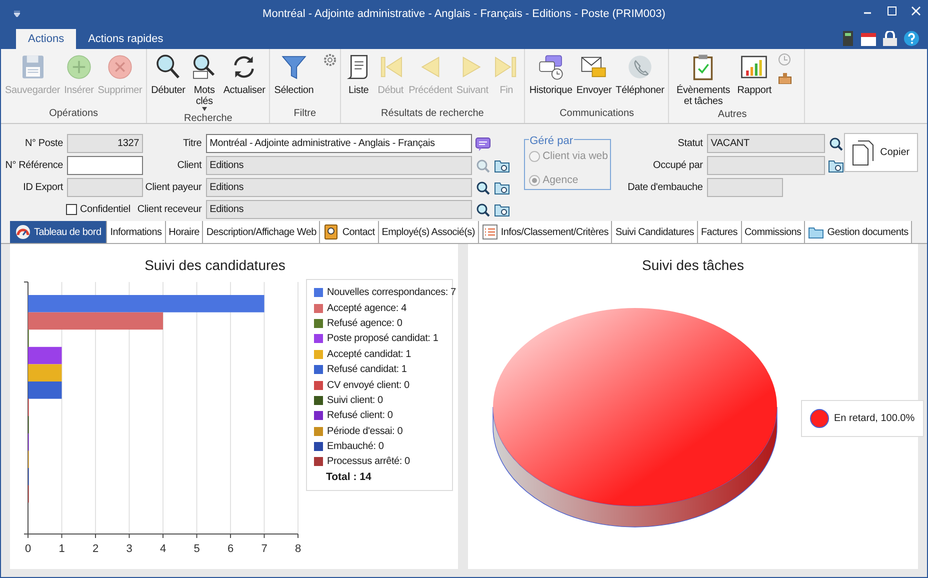  I want to click on bar-chart-icon, so click(754, 67).